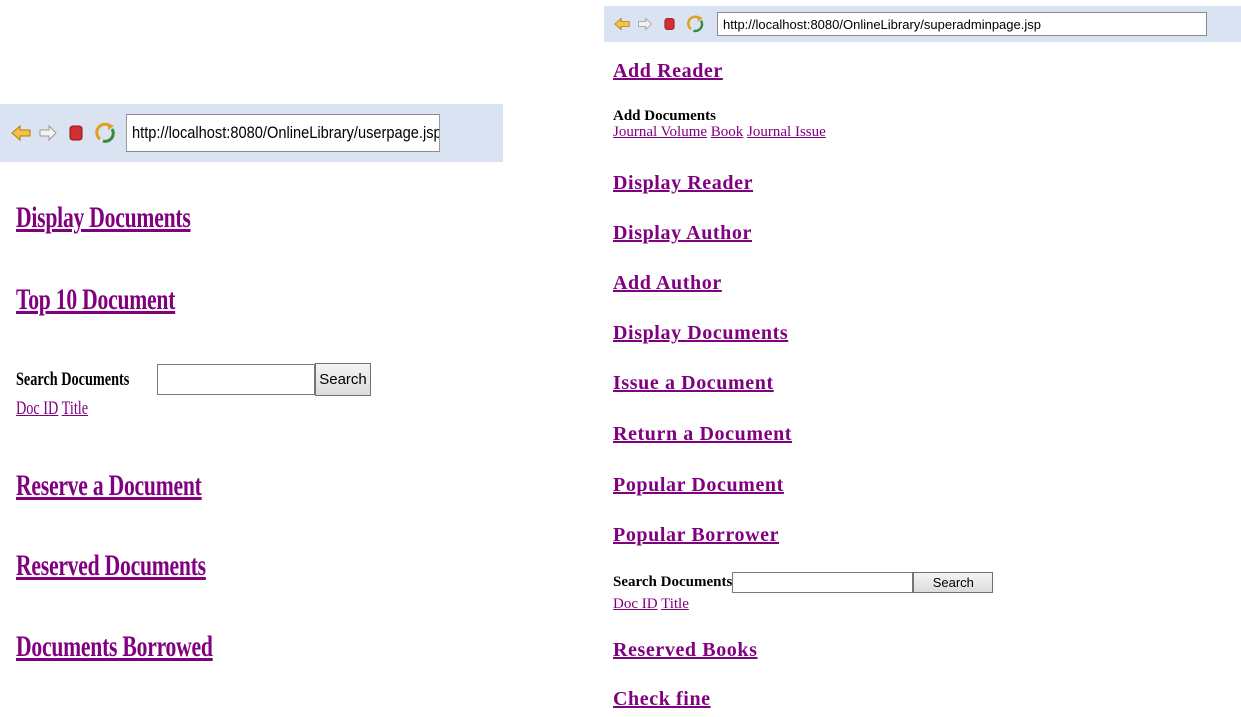  What do you see at coordinates (696, 535) in the screenshot?
I see `popular-borrower-link: Popular Borrower` at bounding box center [696, 535].